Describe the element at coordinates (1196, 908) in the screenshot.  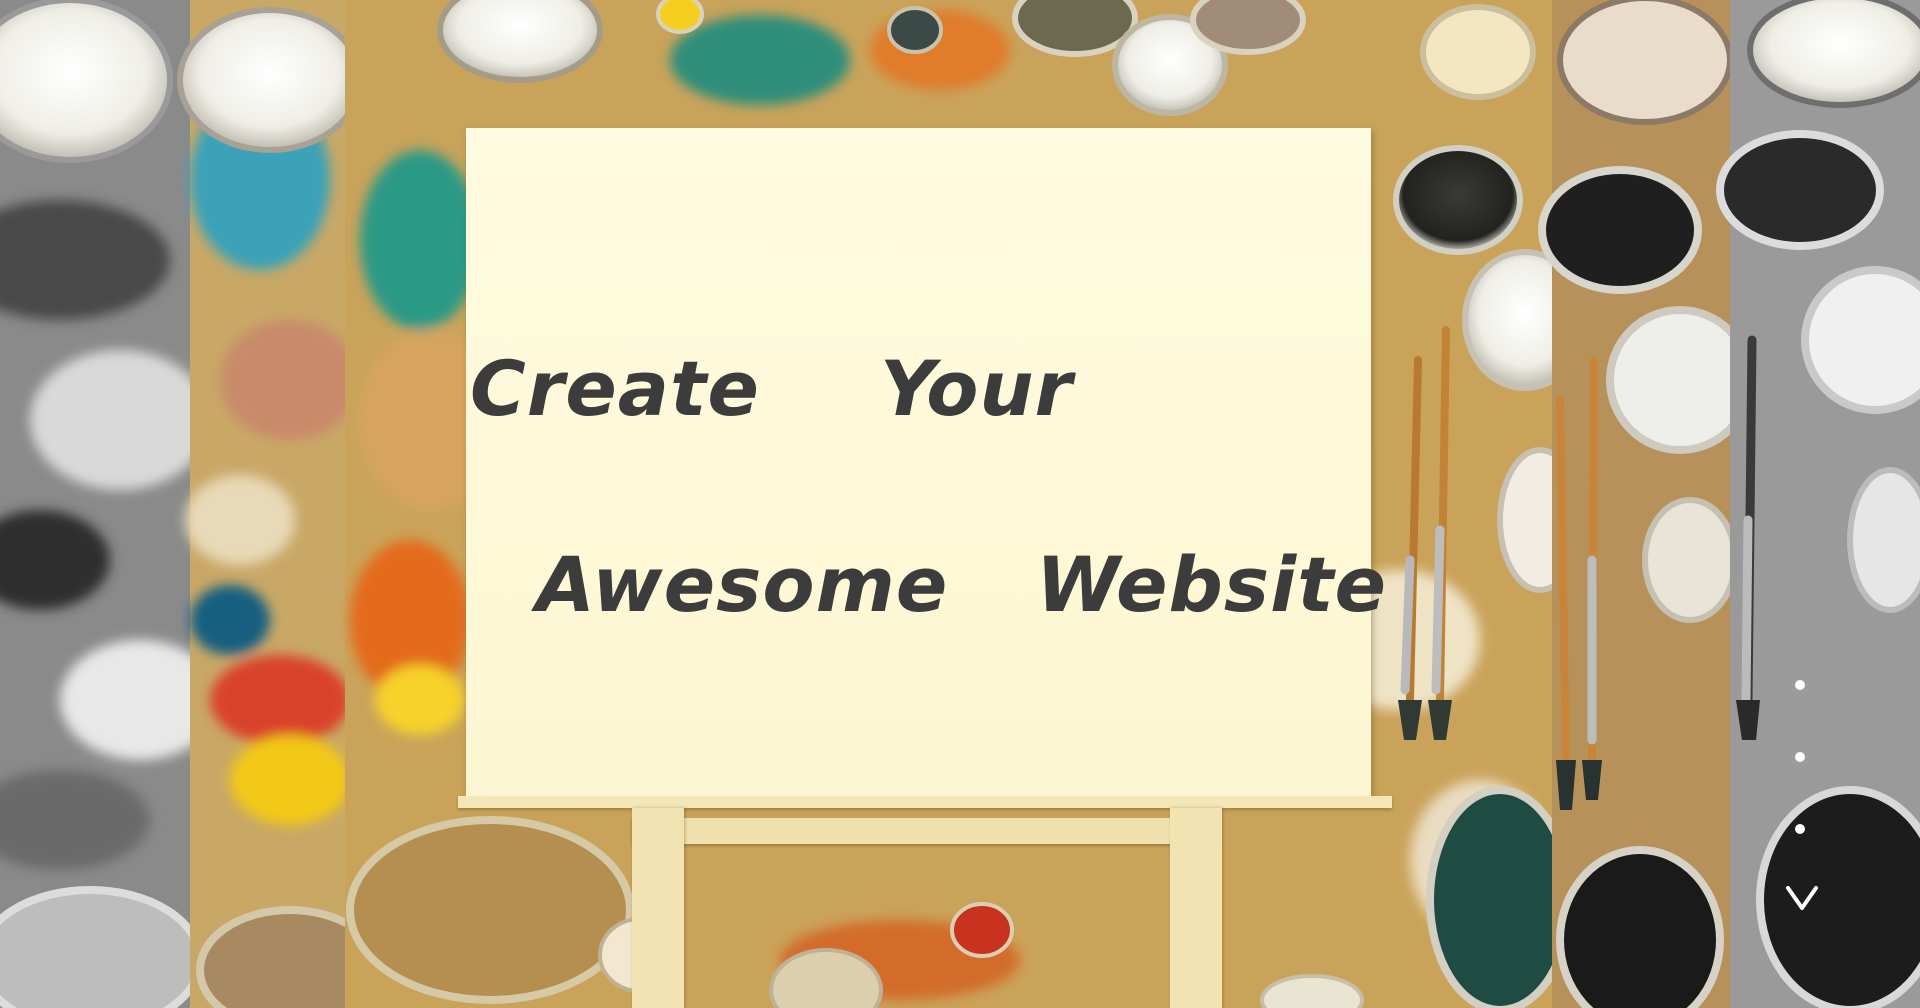
I see `easel-leg-right` at that location.